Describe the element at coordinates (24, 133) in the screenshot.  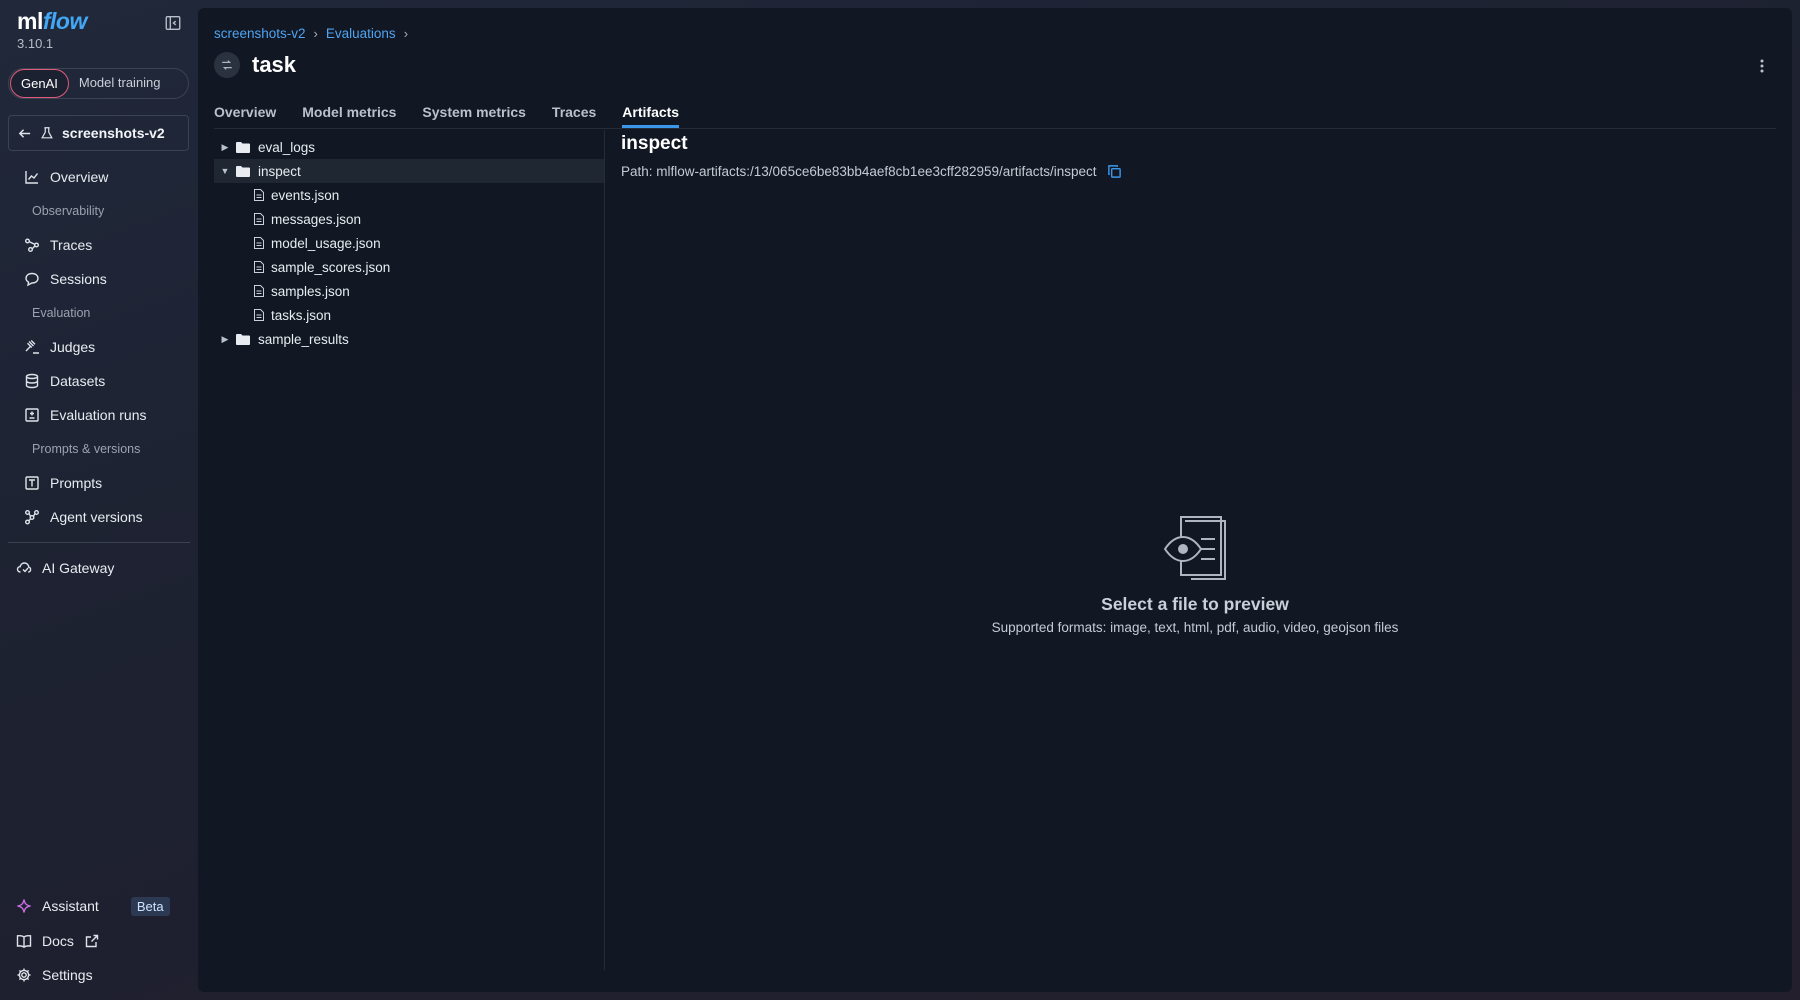
I see `back-arrow-icon` at that location.